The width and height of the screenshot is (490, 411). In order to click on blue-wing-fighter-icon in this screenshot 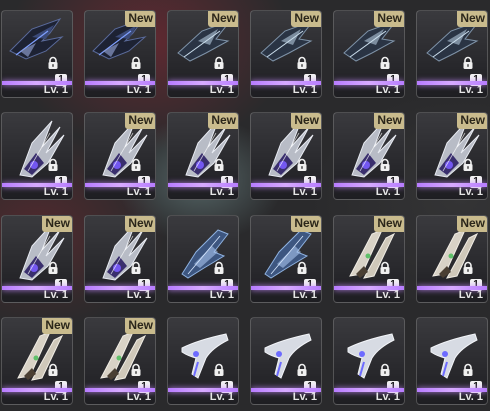, I will do `click(205, 254)`.